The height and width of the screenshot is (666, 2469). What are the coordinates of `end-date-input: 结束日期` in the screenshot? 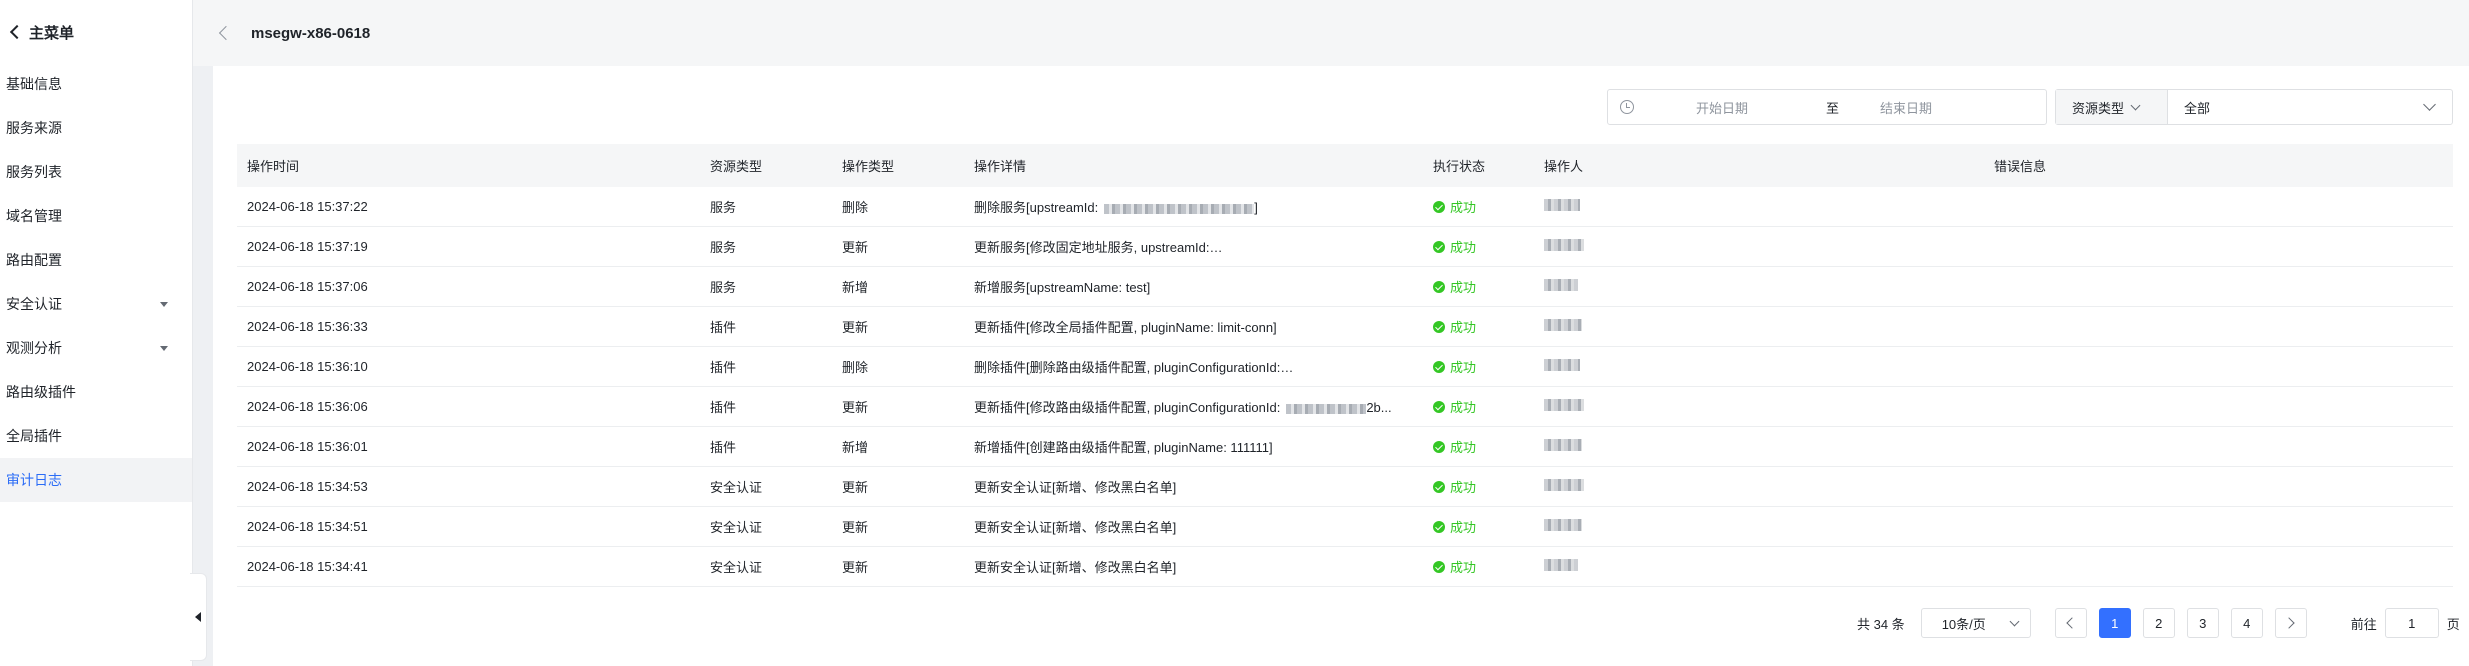 It's located at (1940, 107).